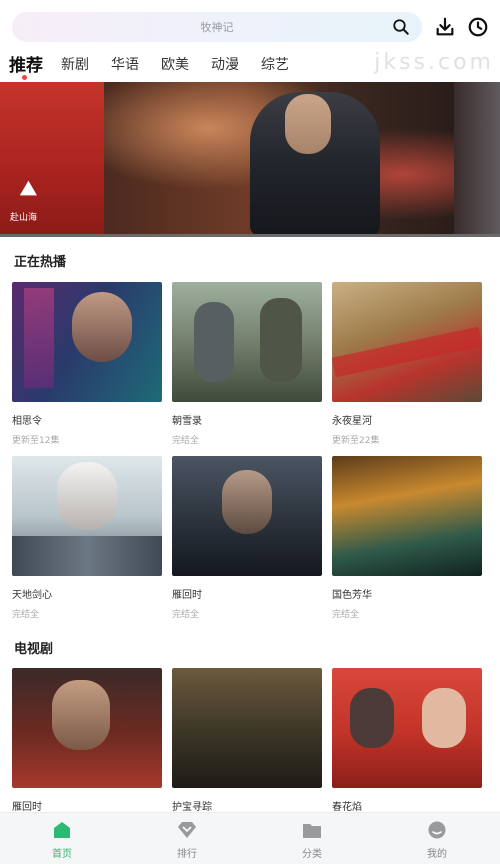  I want to click on card-title: 护宝寻踪, so click(192, 807).